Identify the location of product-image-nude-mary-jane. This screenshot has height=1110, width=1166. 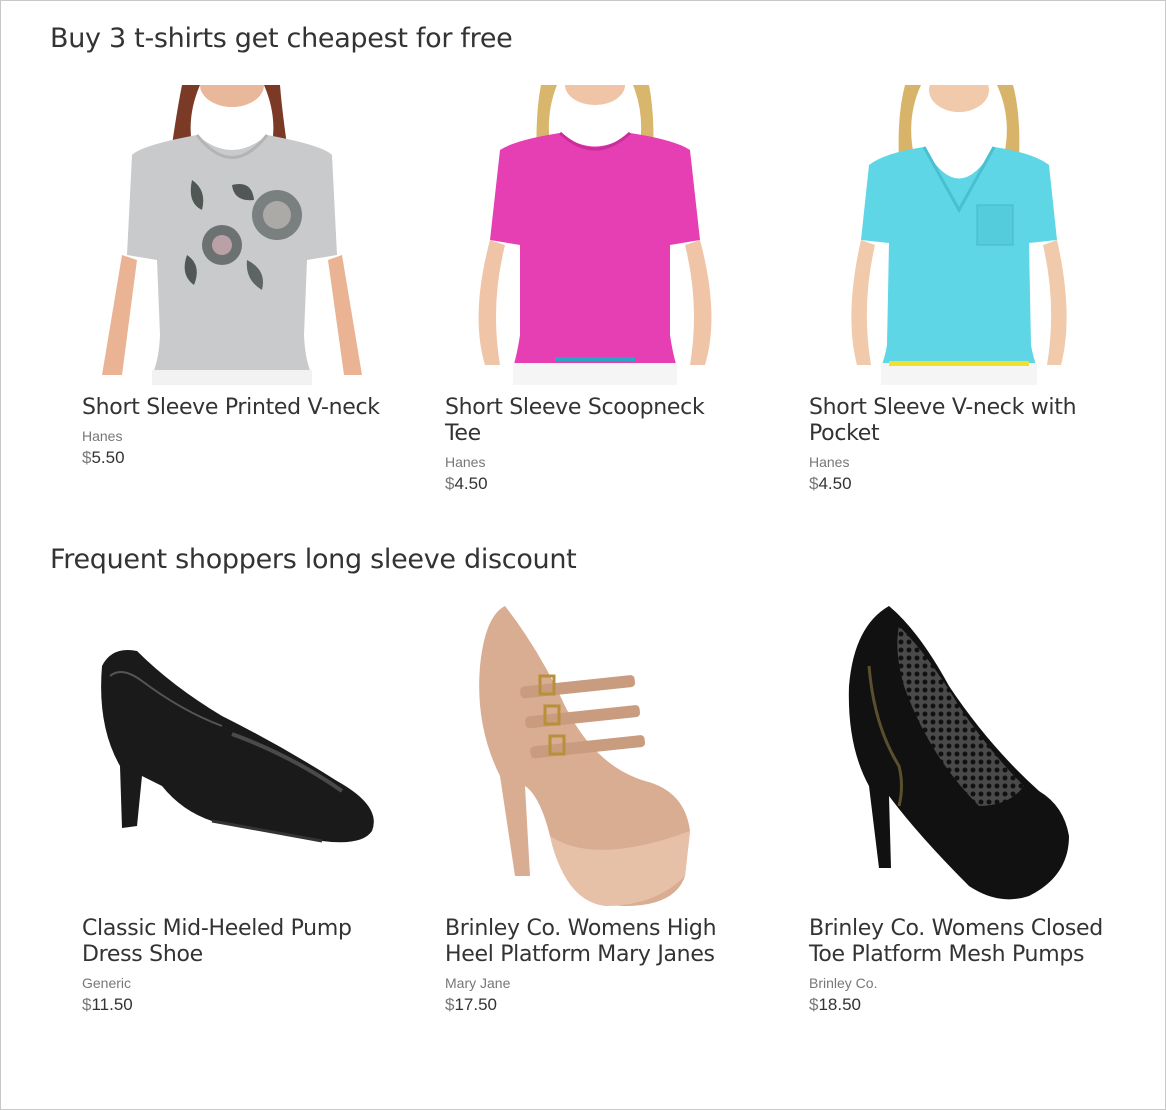
(595, 756).